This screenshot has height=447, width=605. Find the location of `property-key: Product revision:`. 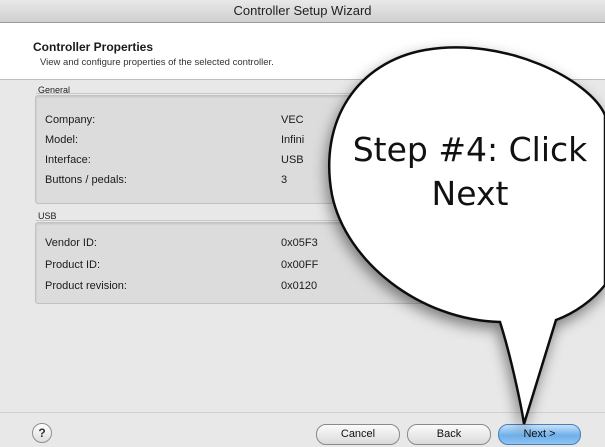

property-key: Product revision: is located at coordinates (86, 286).